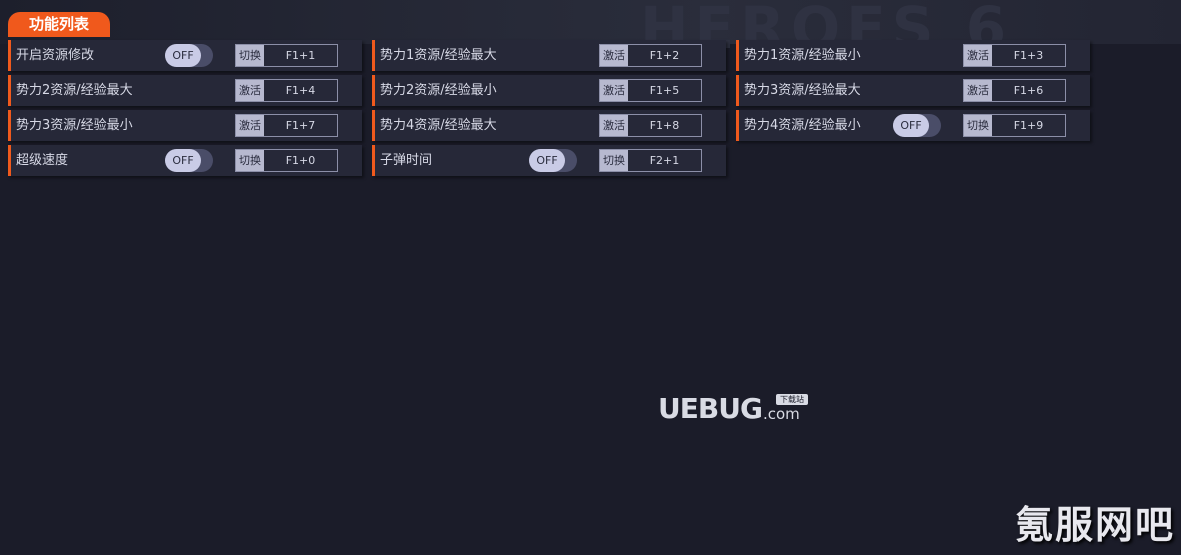  What do you see at coordinates (55, 55) in the screenshot?
I see `feature-label: 开启资源修改` at bounding box center [55, 55].